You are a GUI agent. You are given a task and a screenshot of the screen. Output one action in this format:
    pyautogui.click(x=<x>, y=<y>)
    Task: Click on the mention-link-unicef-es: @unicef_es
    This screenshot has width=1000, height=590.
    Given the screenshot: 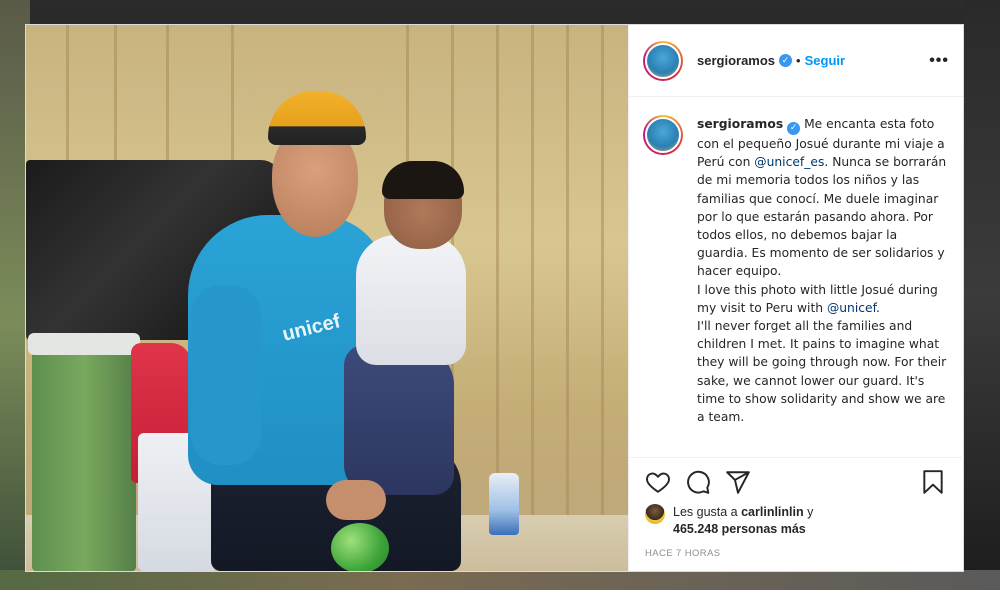 What is the action you would take?
    pyautogui.click(x=789, y=162)
    